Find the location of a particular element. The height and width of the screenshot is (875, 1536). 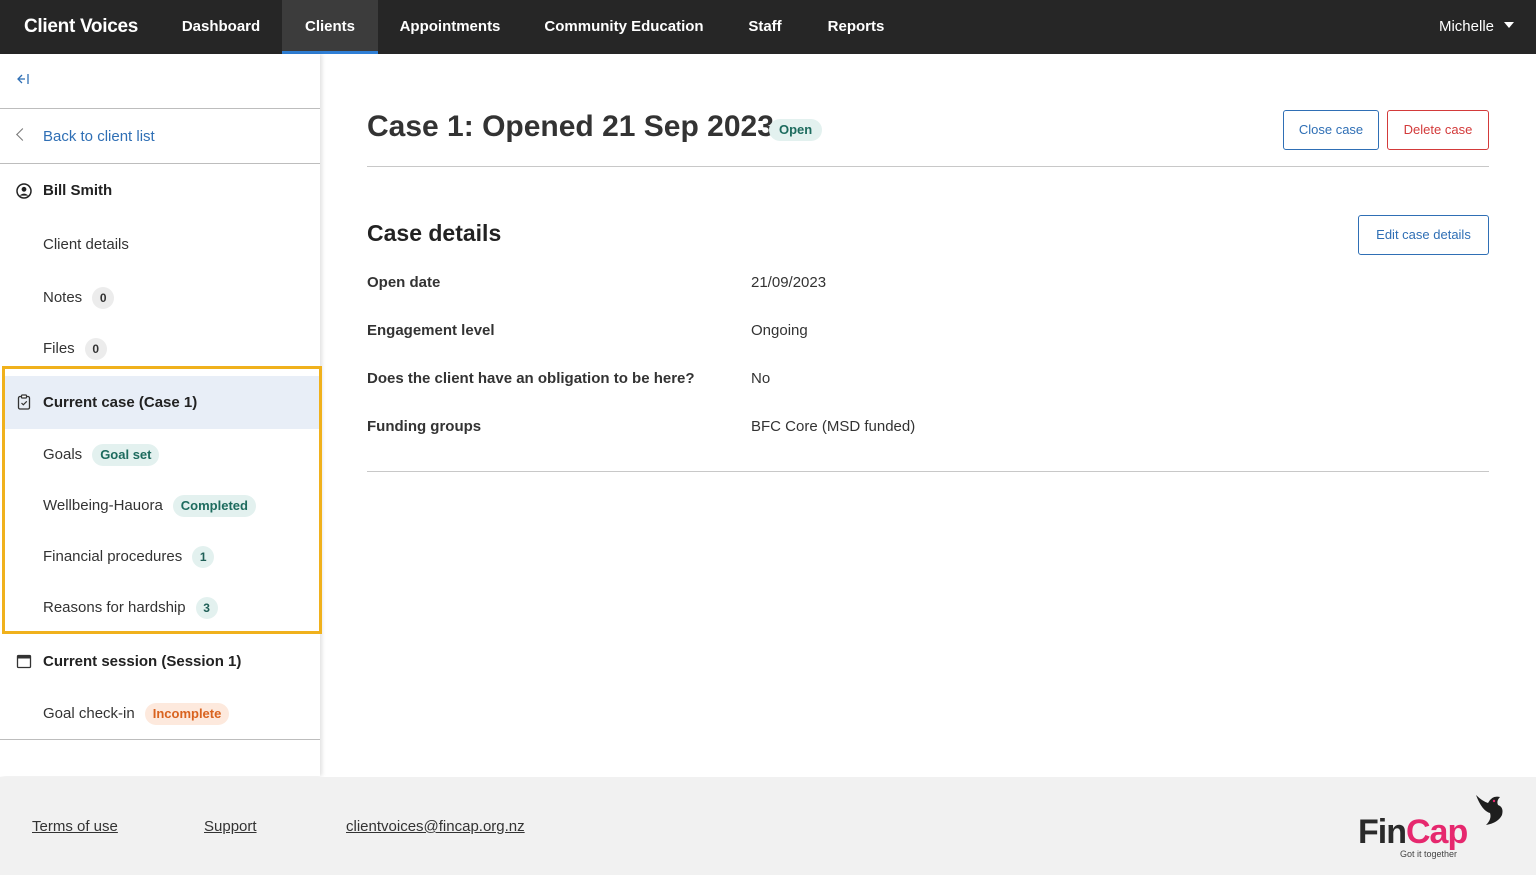

nav-reports: Reports is located at coordinates (856, 27).